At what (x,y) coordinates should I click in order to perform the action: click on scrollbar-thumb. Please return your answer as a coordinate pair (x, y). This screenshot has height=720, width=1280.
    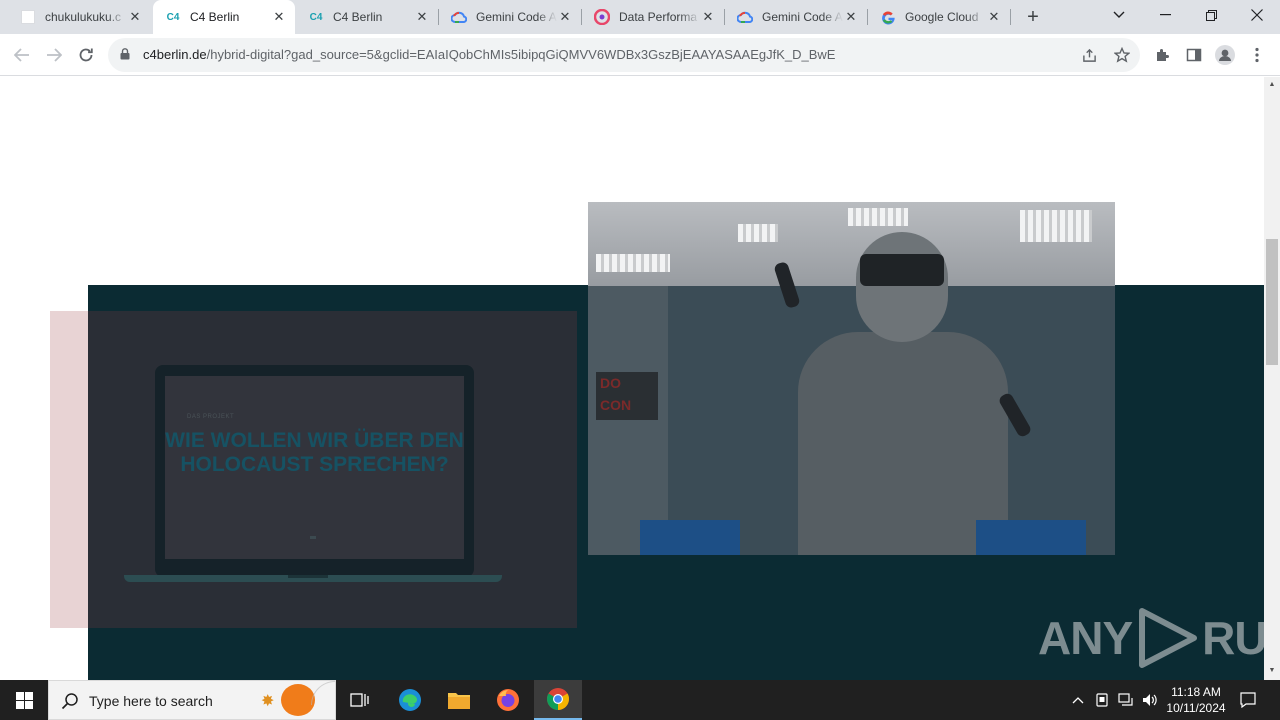
    Looking at the image, I should click on (1272, 302).